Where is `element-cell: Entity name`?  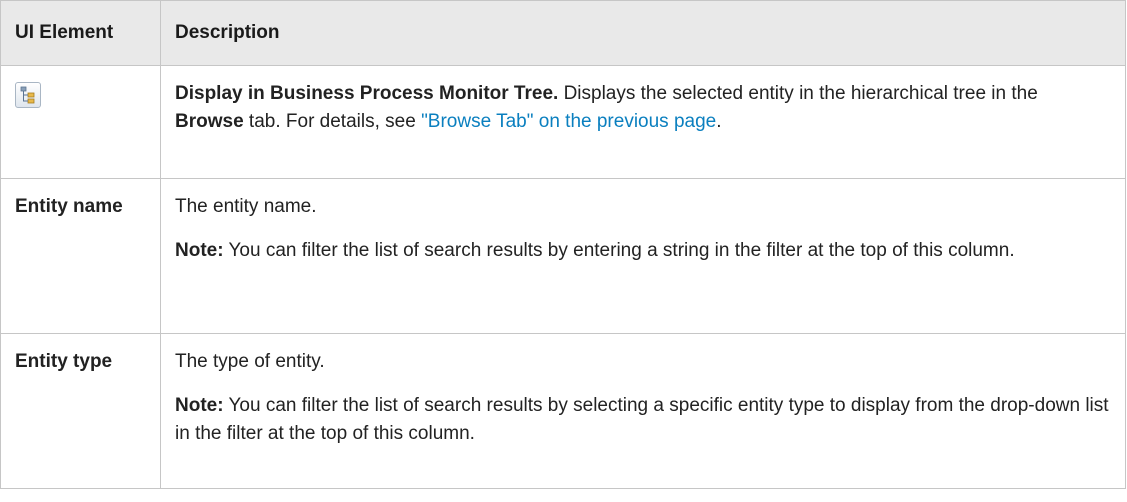 element-cell: Entity name is located at coordinates (80, 256).